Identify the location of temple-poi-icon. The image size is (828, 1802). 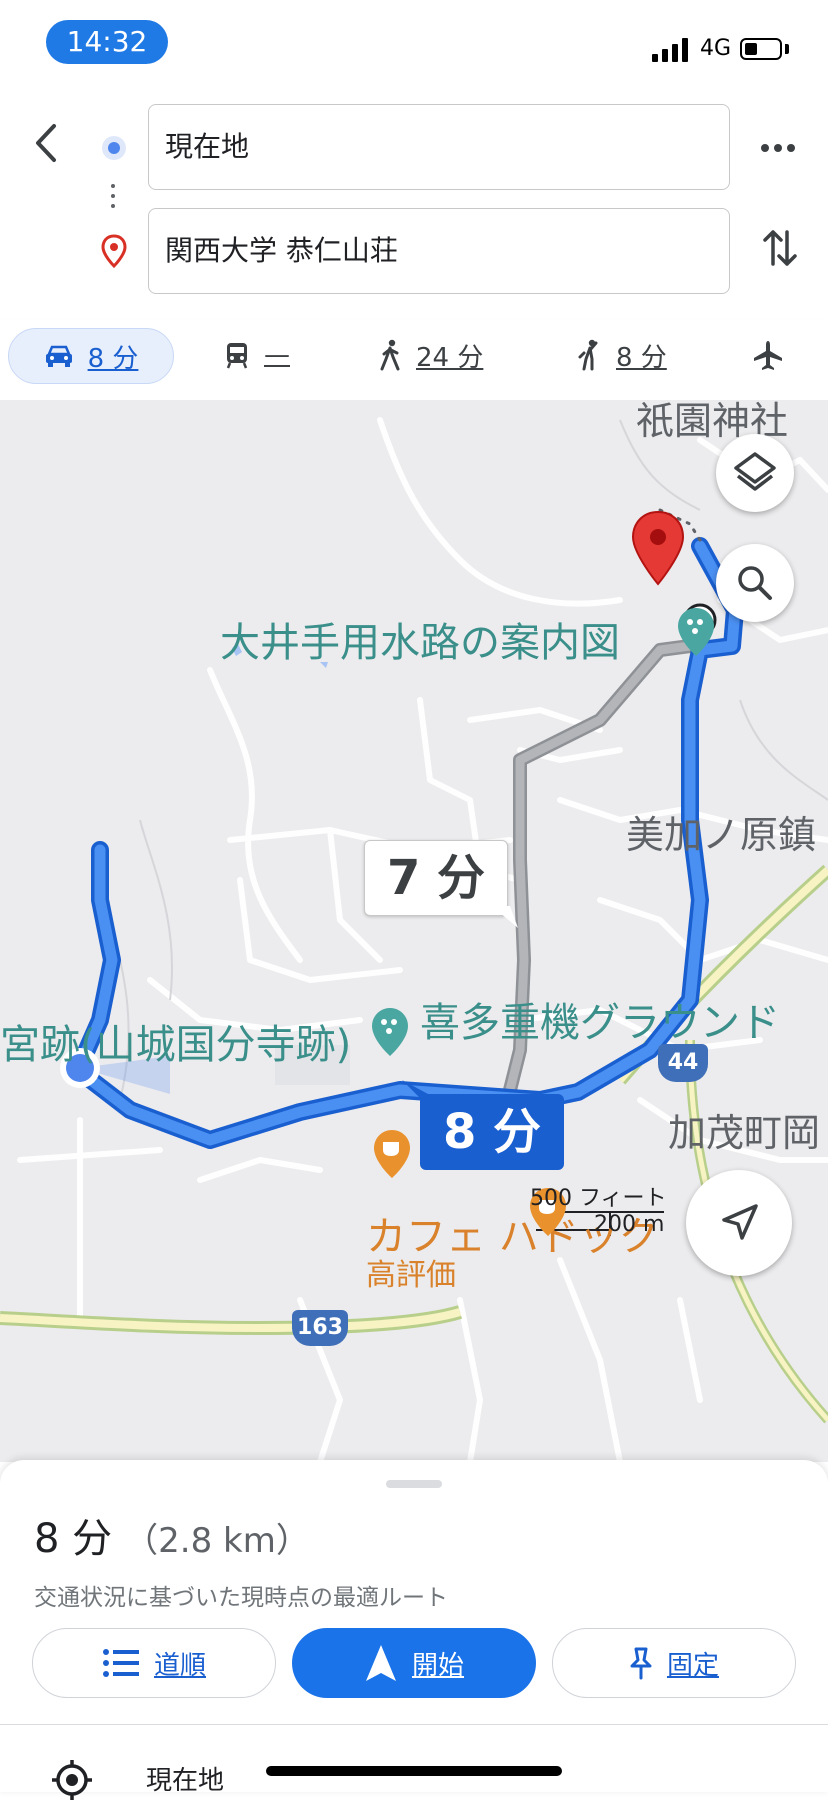
(390, 1032).